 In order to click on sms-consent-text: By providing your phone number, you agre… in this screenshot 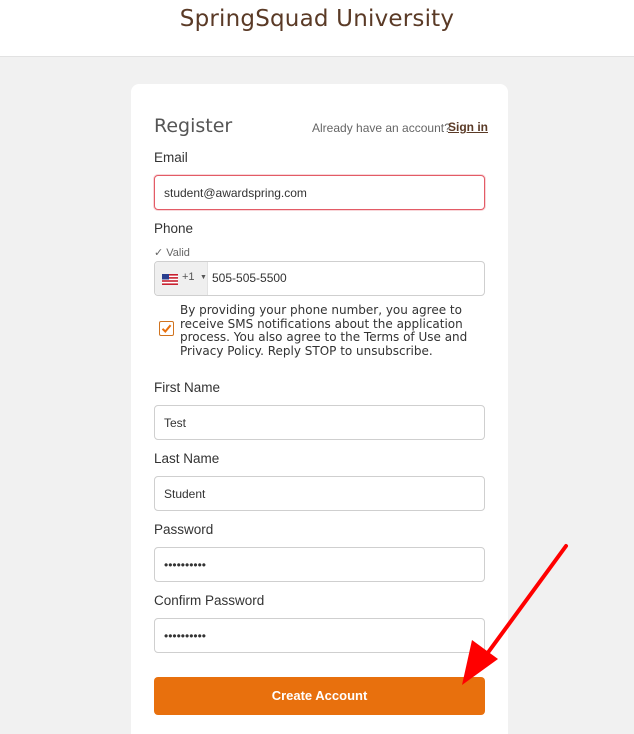, I will do `click(324, 330)`.